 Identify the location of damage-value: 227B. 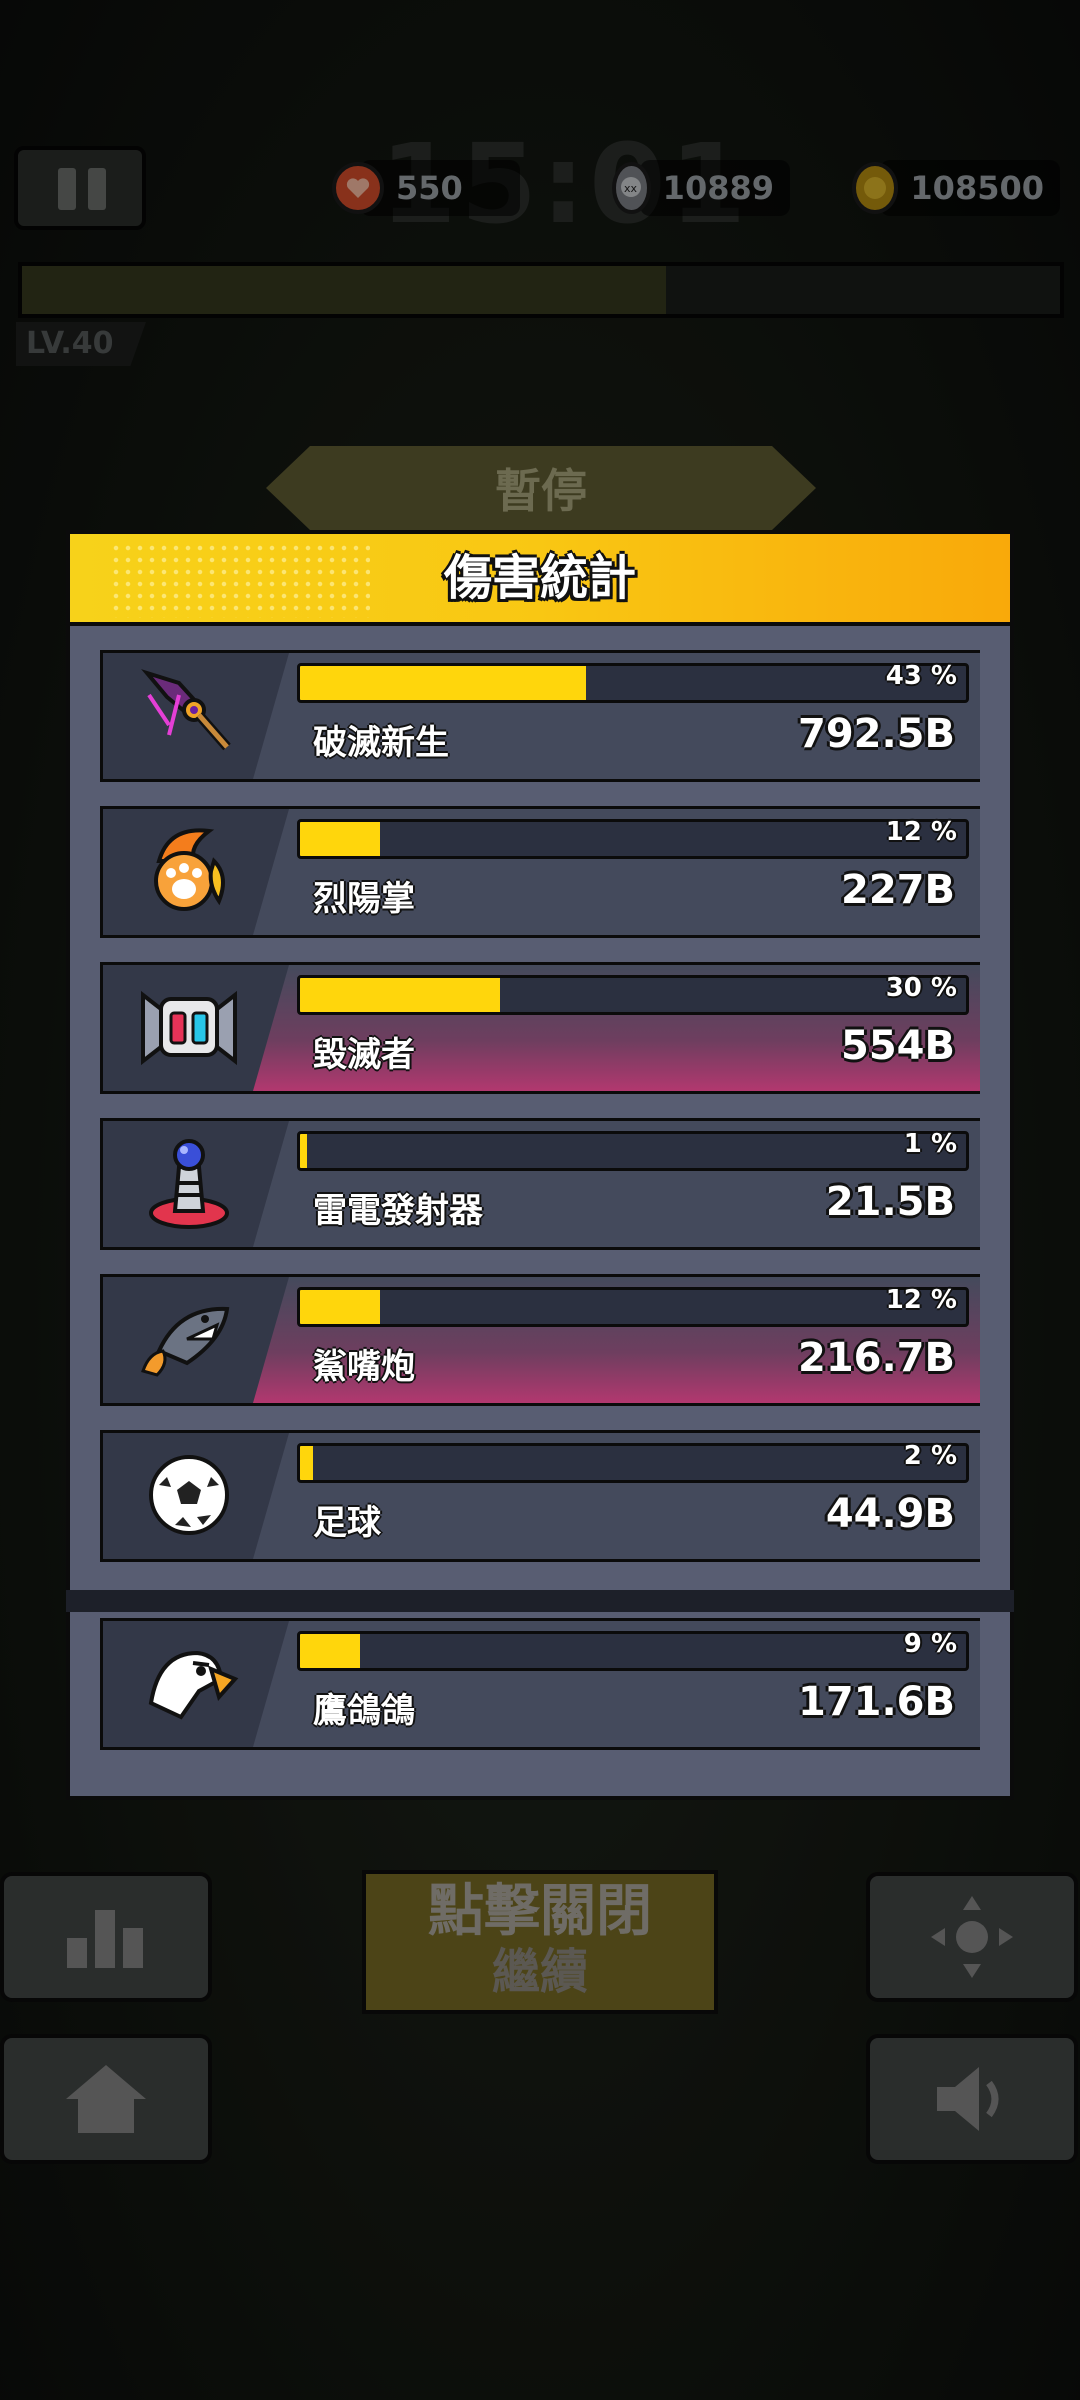
(898, 890).